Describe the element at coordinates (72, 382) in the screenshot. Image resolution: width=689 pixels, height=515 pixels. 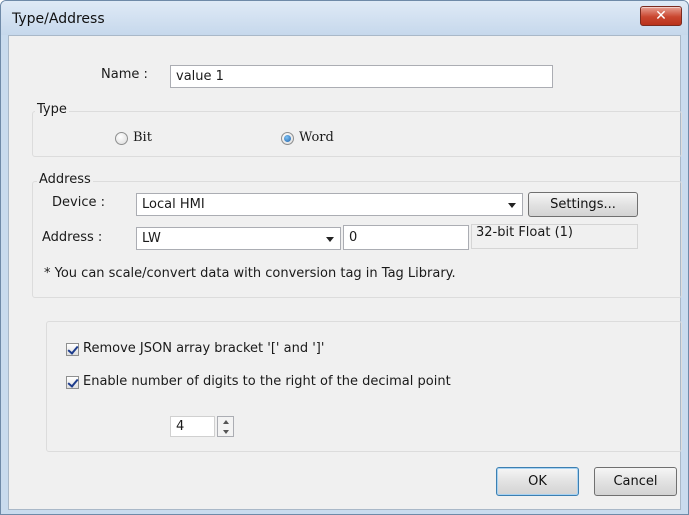
I see `decimal-digits-checkbox` at that location.